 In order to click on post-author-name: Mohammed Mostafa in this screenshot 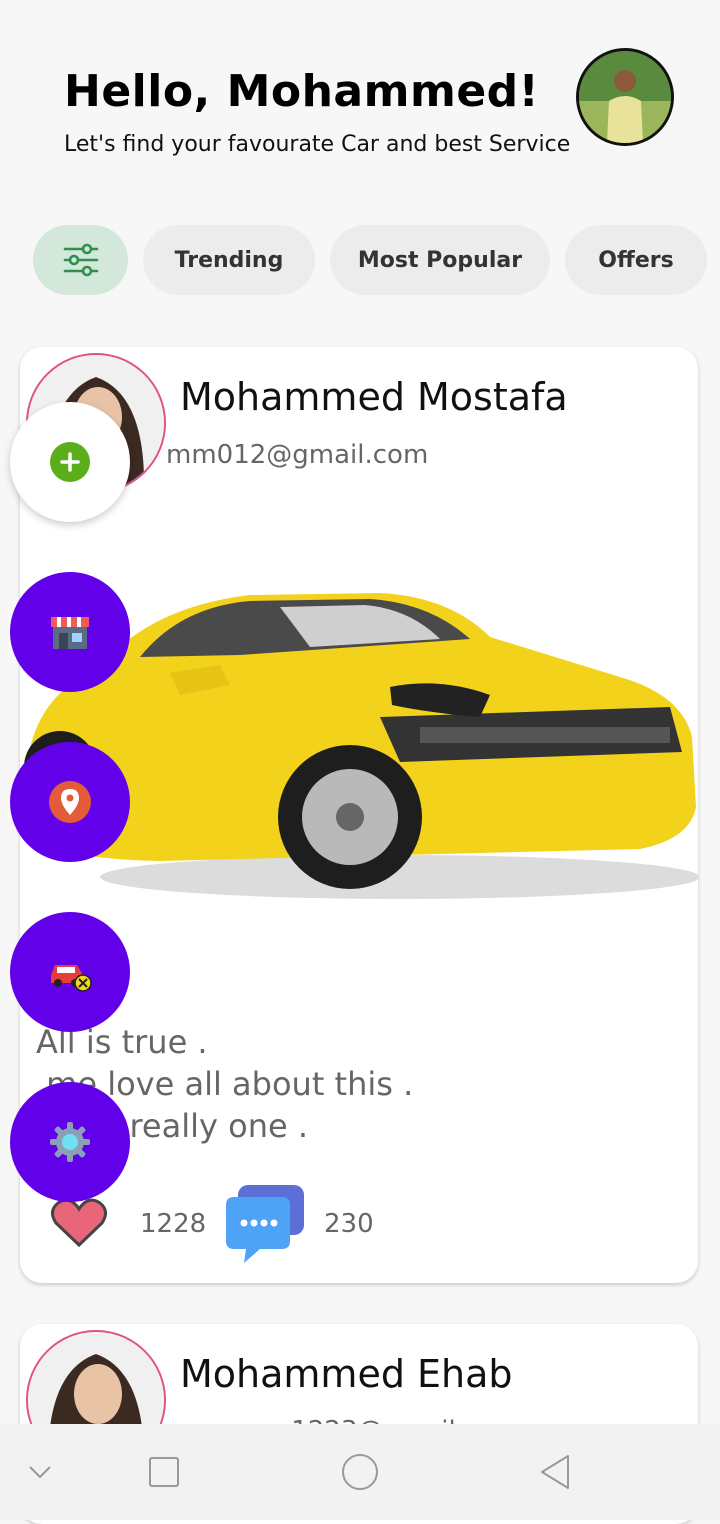, I will do `click(374, 397)`.